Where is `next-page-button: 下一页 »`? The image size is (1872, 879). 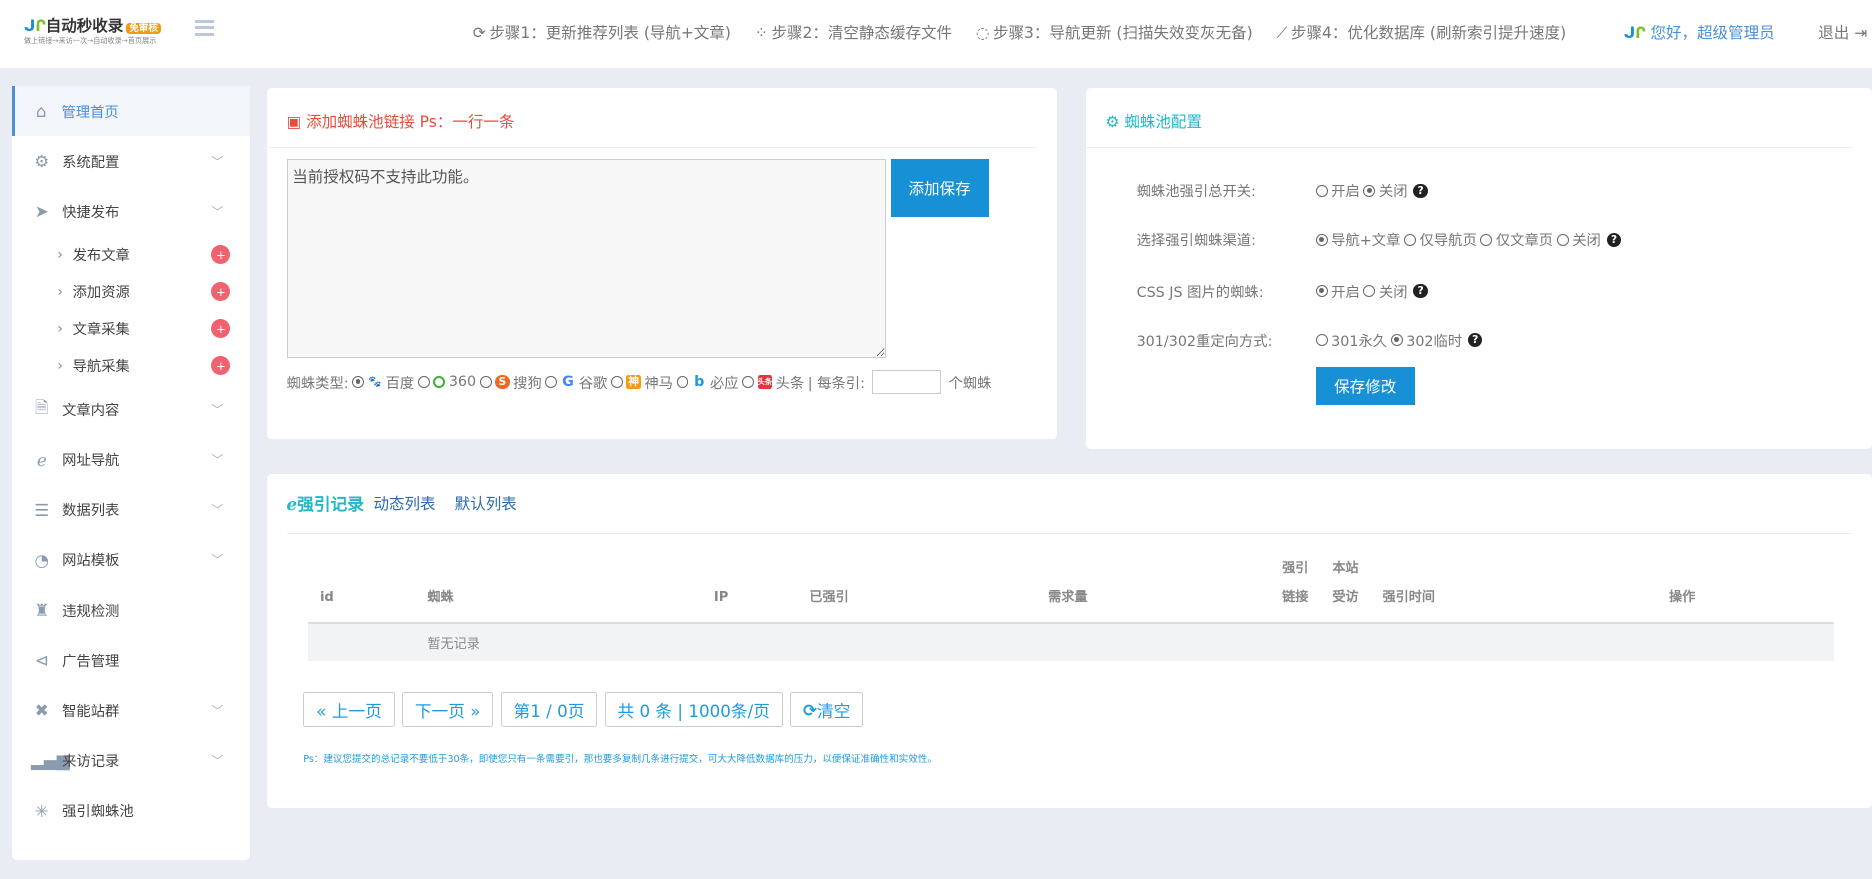 next-page-button: 下一页 » is located at coordinates (447, 710).